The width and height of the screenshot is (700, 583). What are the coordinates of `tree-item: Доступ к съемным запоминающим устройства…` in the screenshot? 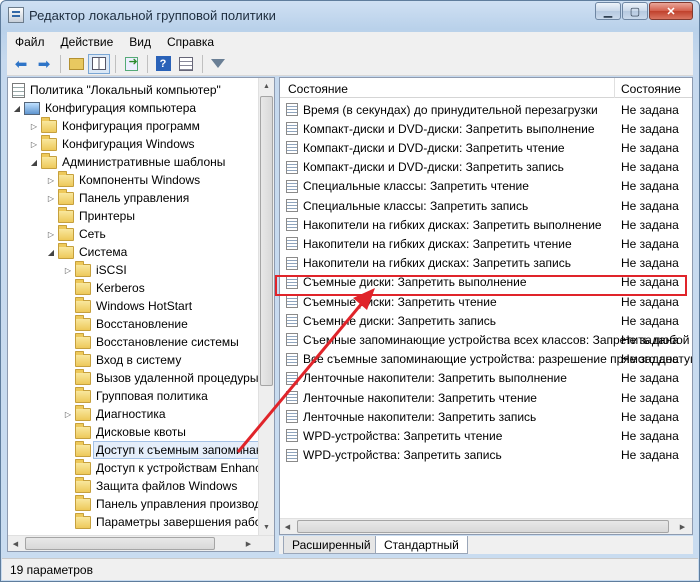 It's located at (168, 449).